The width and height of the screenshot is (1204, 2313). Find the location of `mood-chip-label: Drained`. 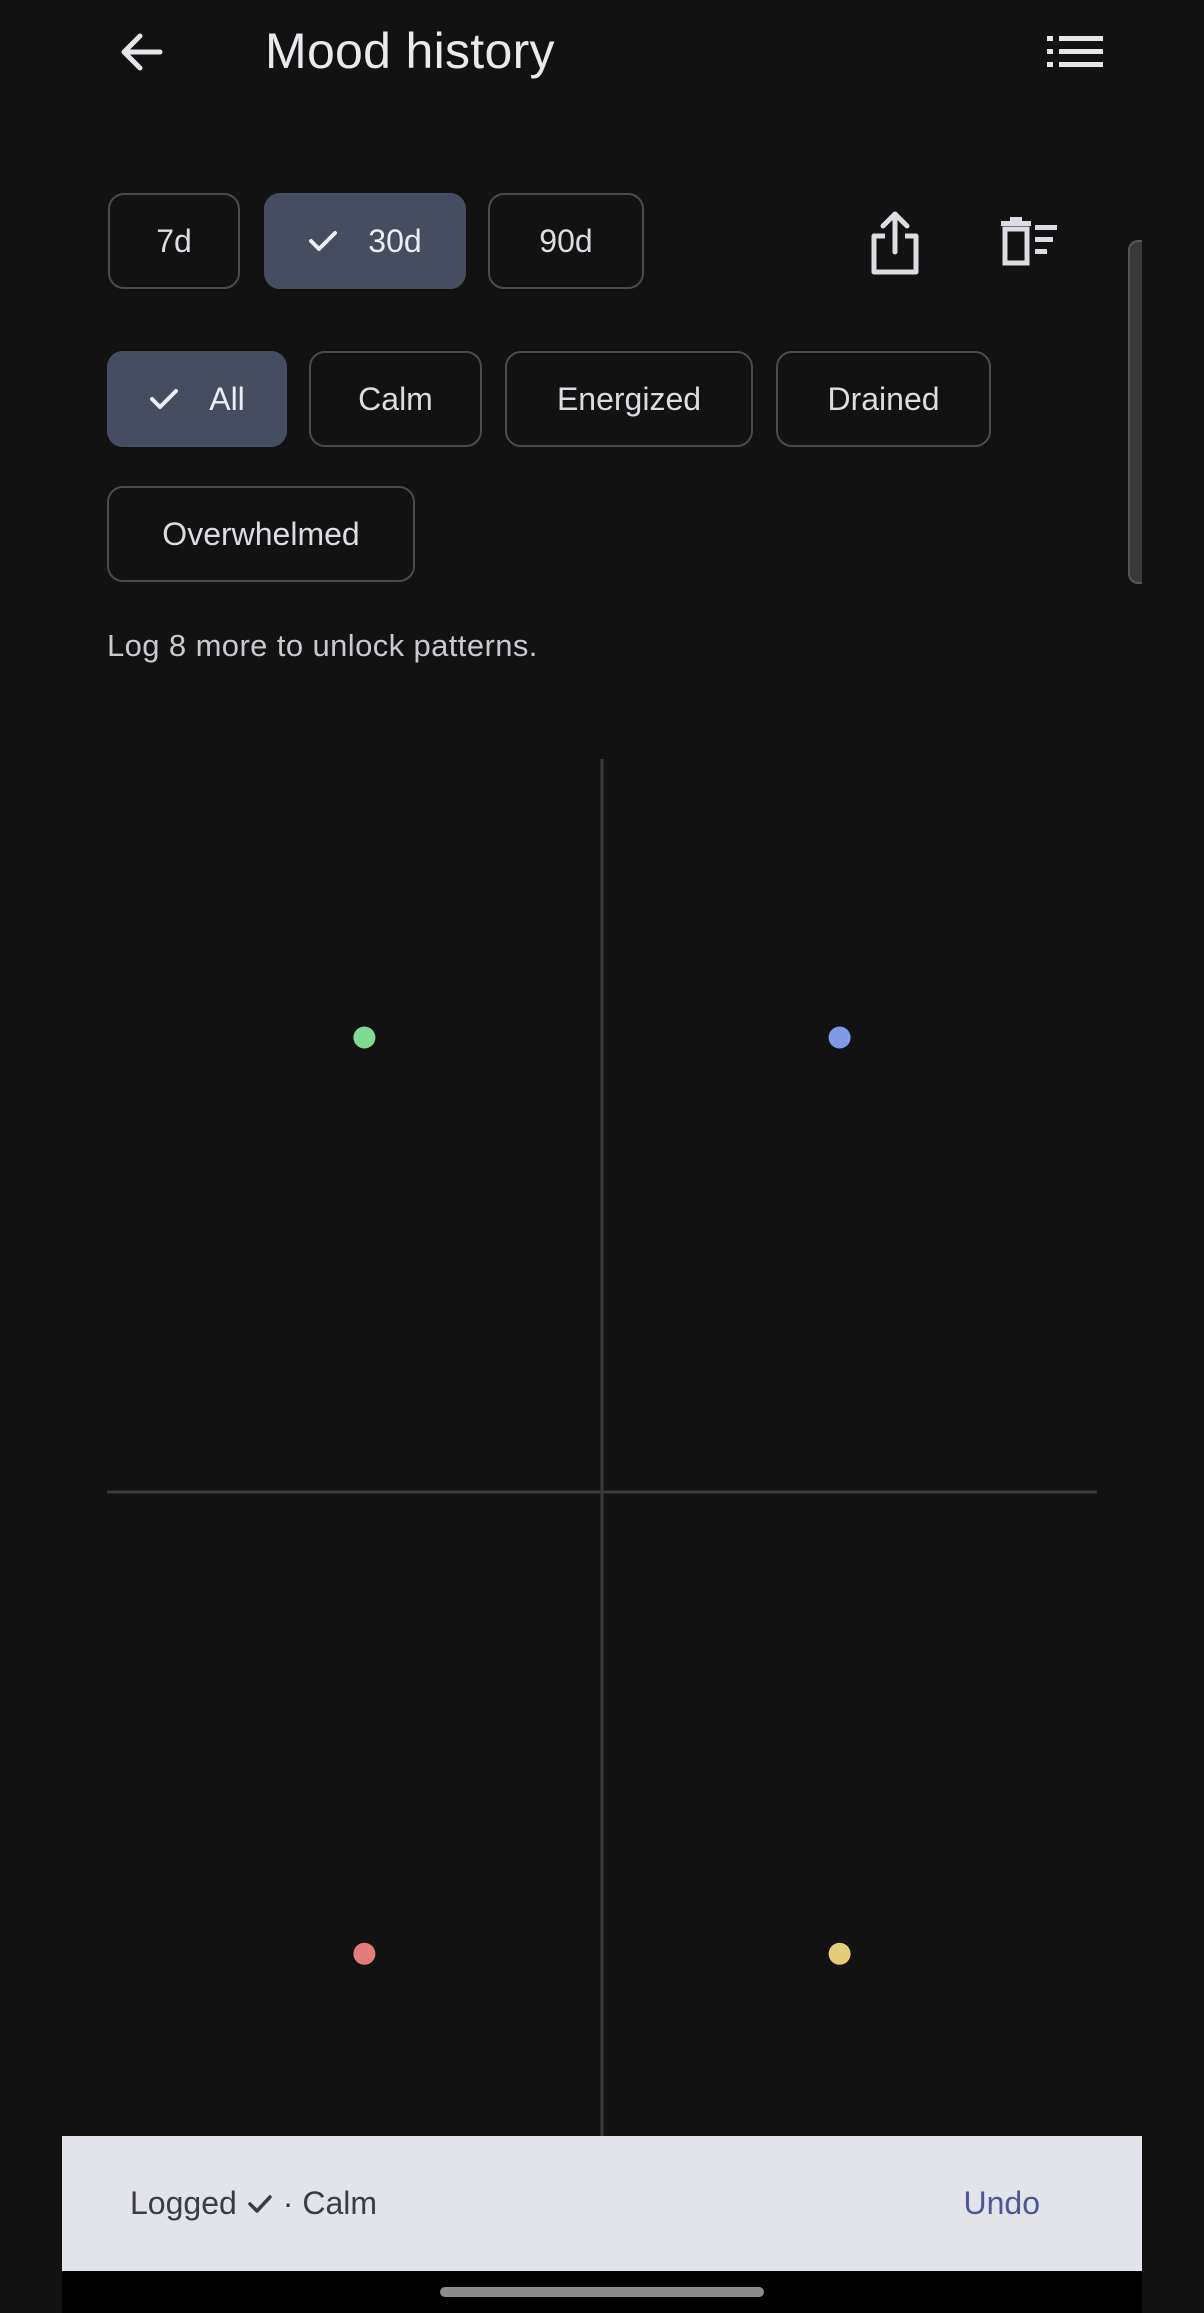

mood-chip-label: Drained is located at coordinates (883, 398).